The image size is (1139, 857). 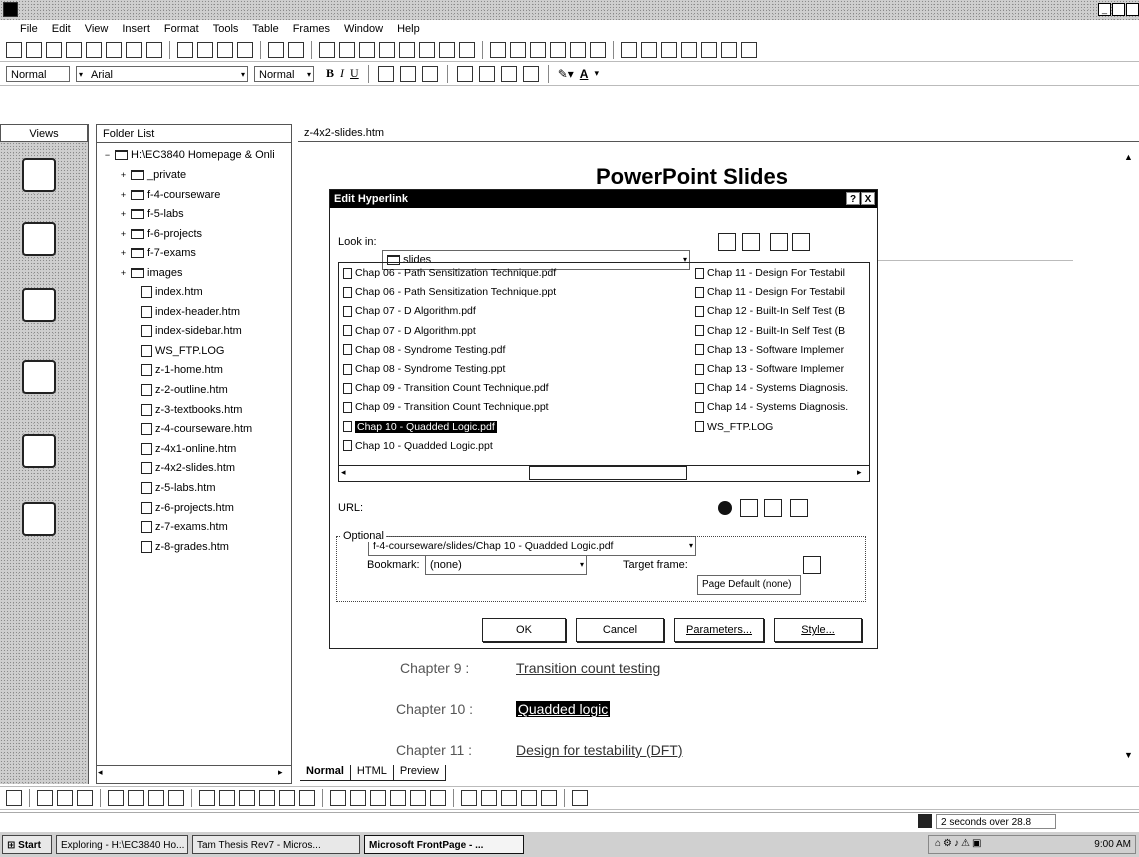 What do you see at coordinates (367, 49) in the screenshot?
I see `insert-picture-icon` at bounding box center [367, 49].